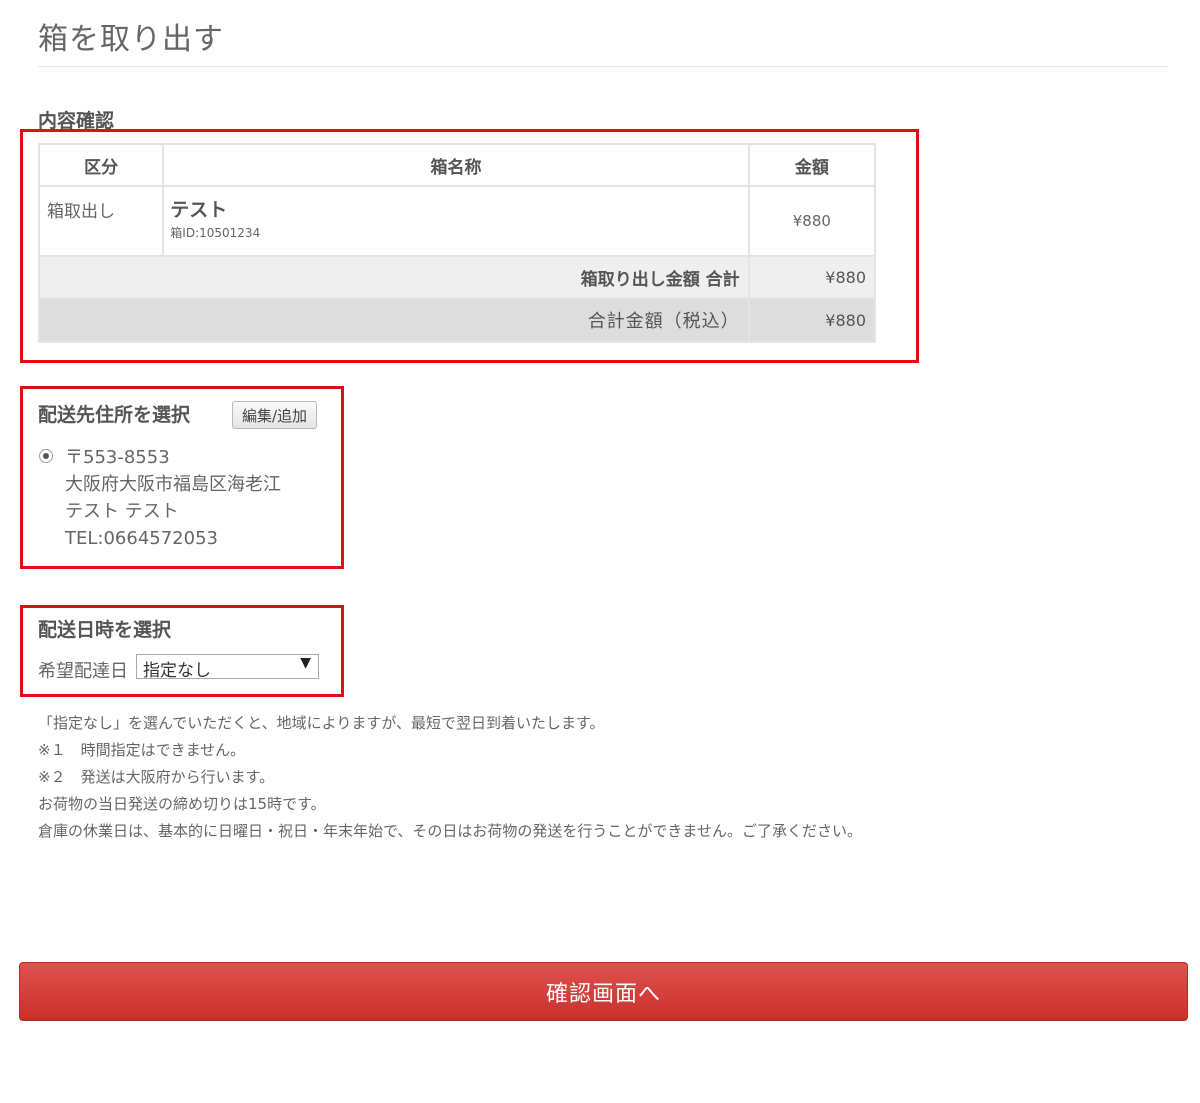 This screenshot has height=1103, width=1200. I want to click on item-price: ¥880, so click(812, 221).